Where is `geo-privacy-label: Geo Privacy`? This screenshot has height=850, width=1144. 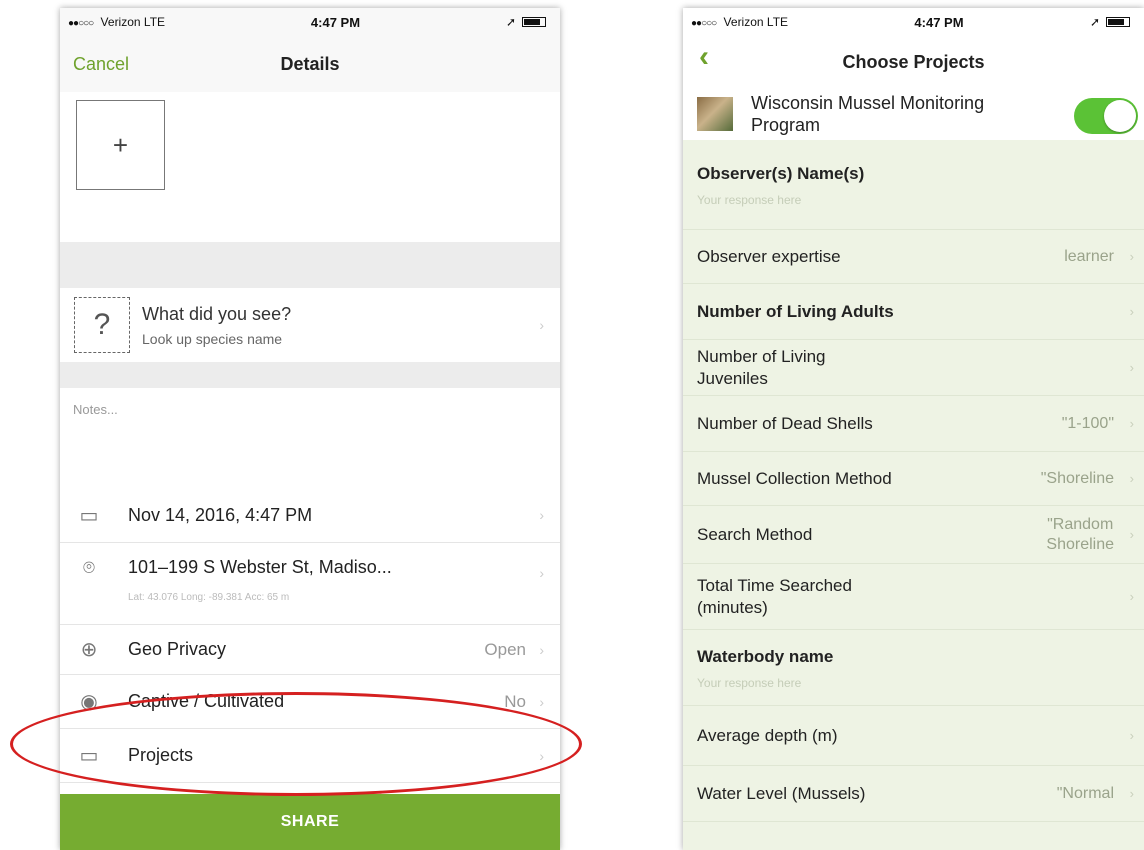
geo-privacy-label: Geo Privacy is located at coordinates (177, 649).